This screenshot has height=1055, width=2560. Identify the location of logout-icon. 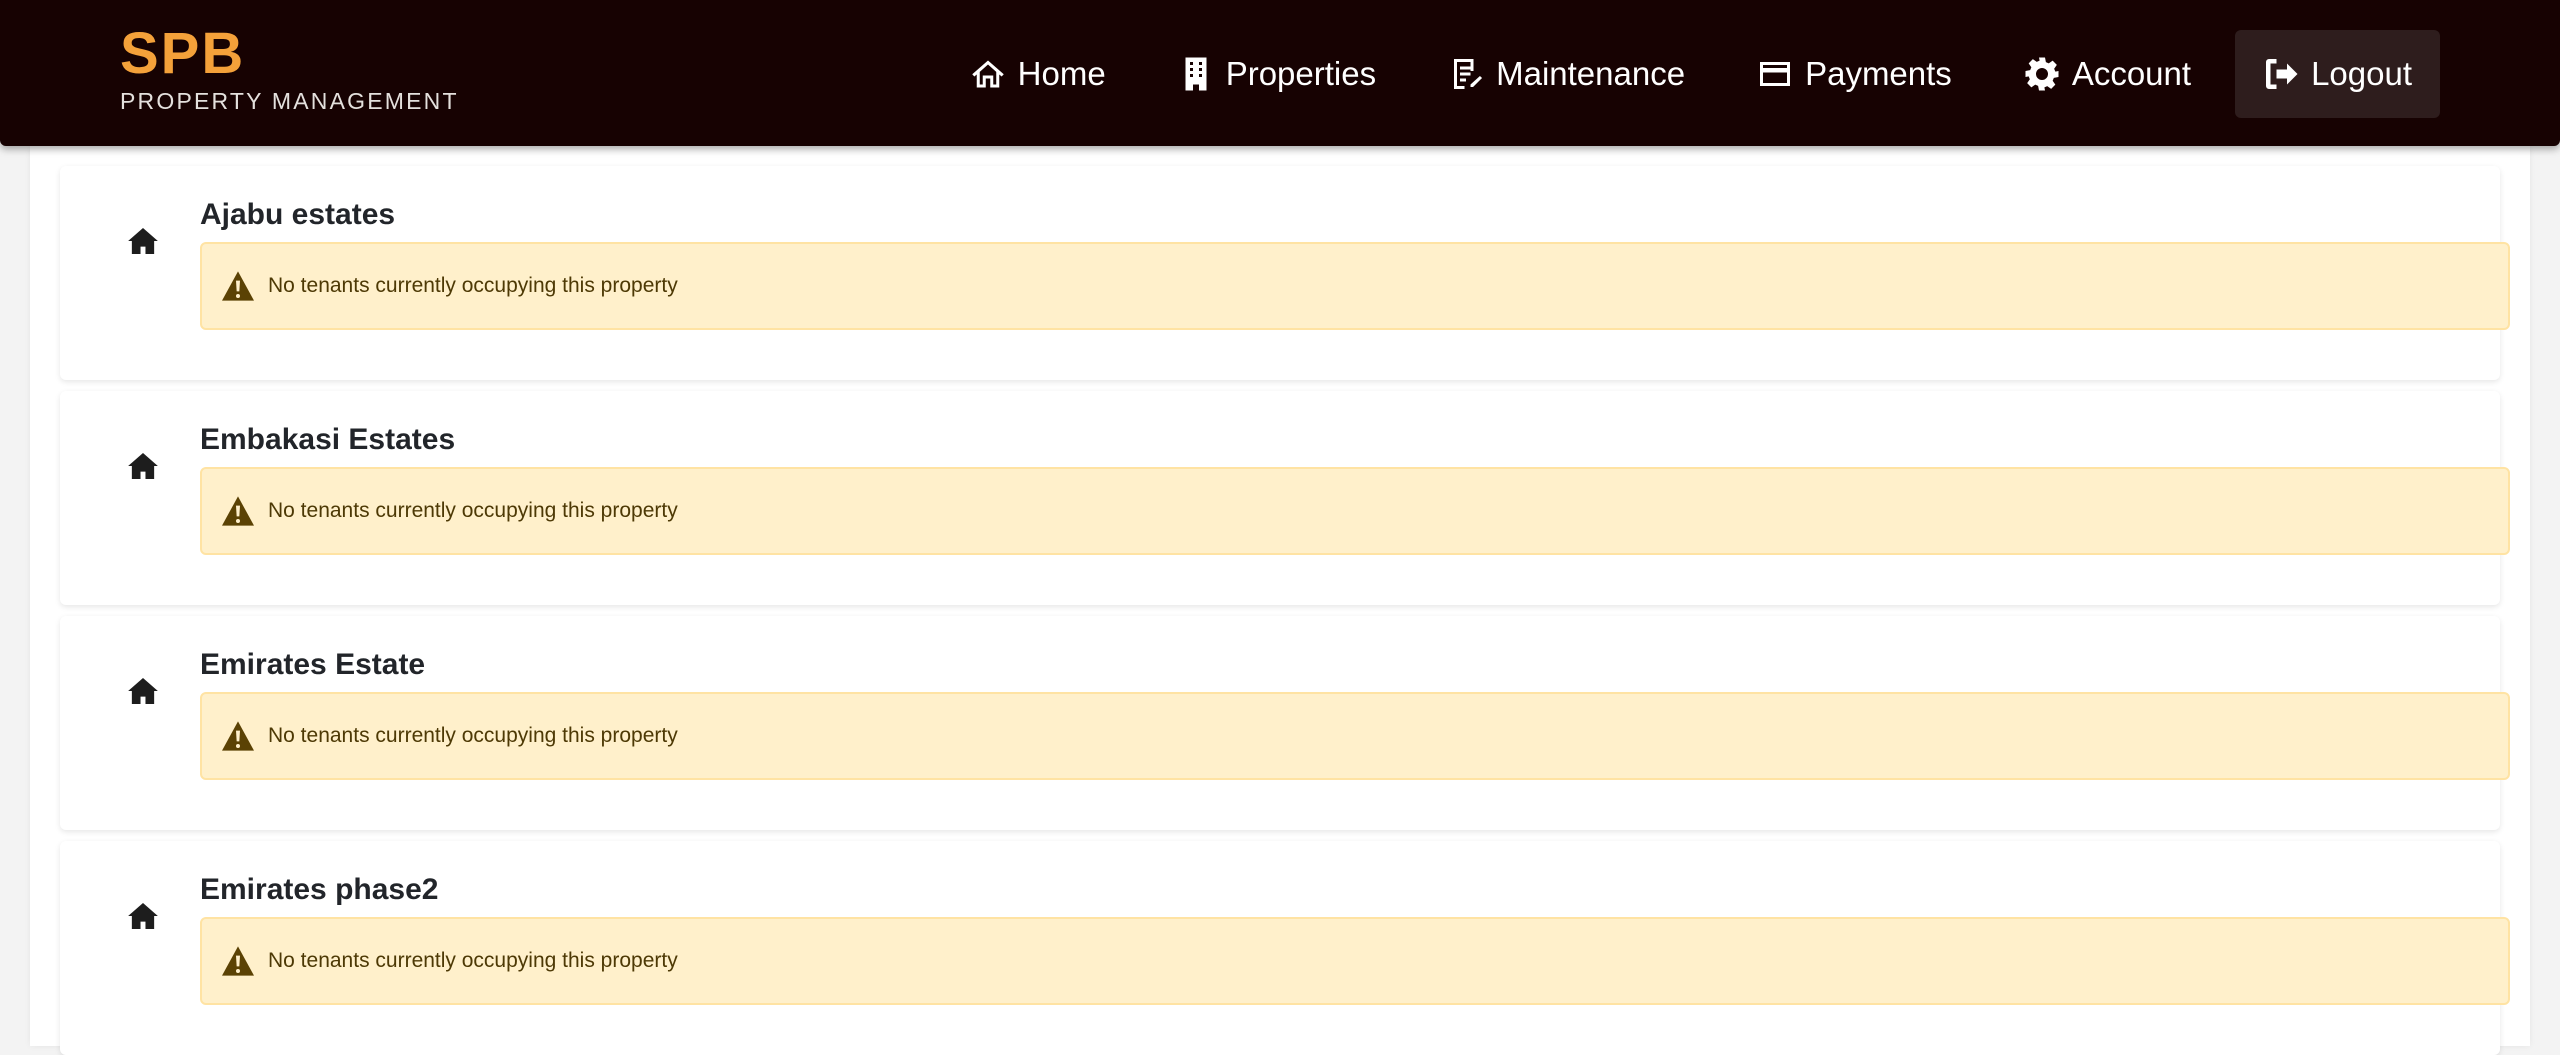
(2282, 74).